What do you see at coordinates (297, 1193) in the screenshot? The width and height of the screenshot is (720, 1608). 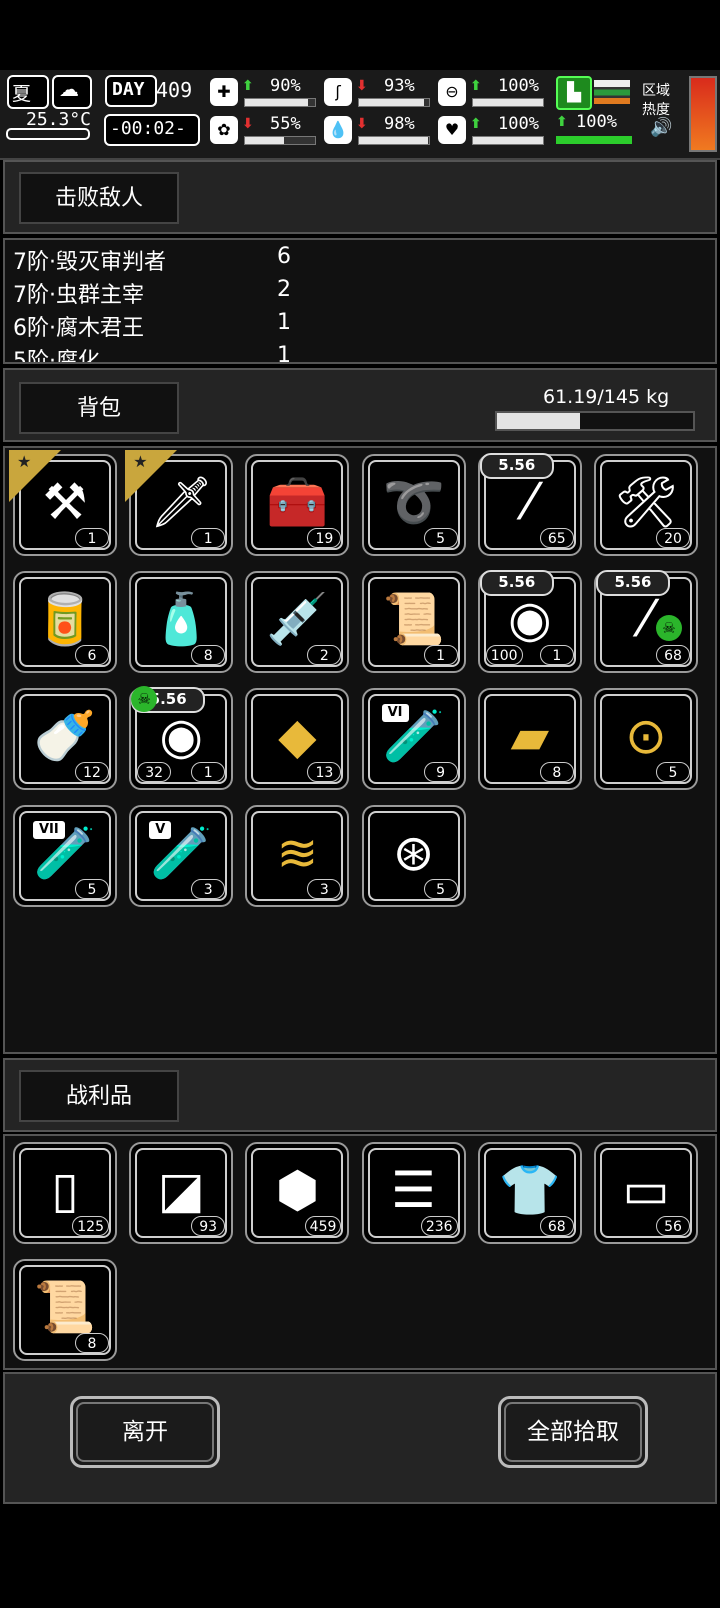 I see `item-slot: ⬢ 459` at bounding box center [297, 1193].